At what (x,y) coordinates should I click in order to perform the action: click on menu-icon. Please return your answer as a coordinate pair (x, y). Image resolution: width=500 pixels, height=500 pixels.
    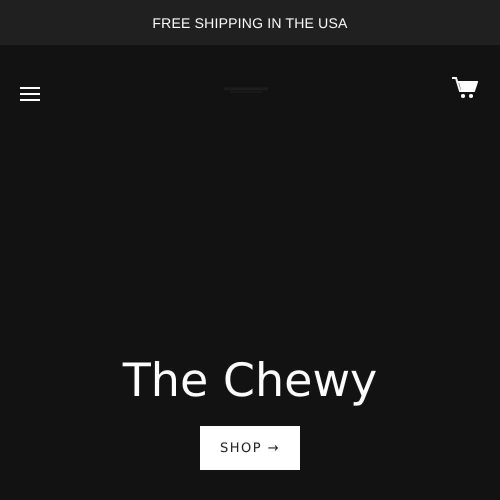
    Looking at the image, I should click on (30, 94).